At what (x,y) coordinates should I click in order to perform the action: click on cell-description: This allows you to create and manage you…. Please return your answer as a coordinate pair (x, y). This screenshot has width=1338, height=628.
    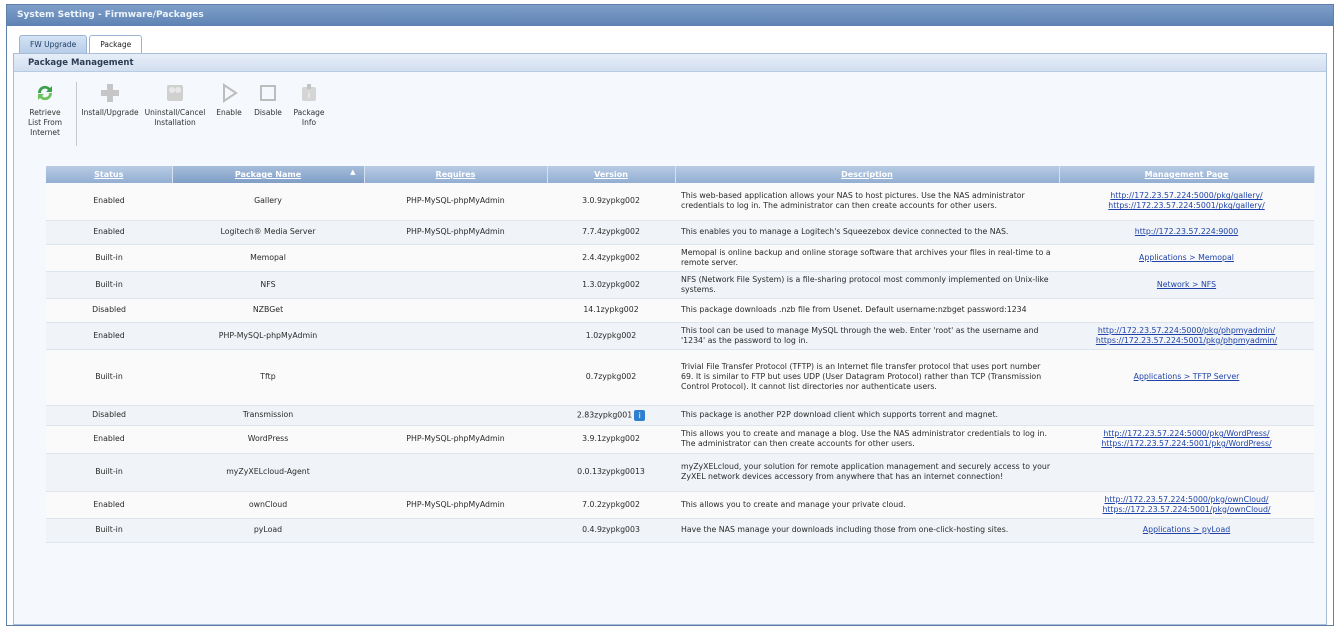
    Looking at the image, I should click on (867, 505).